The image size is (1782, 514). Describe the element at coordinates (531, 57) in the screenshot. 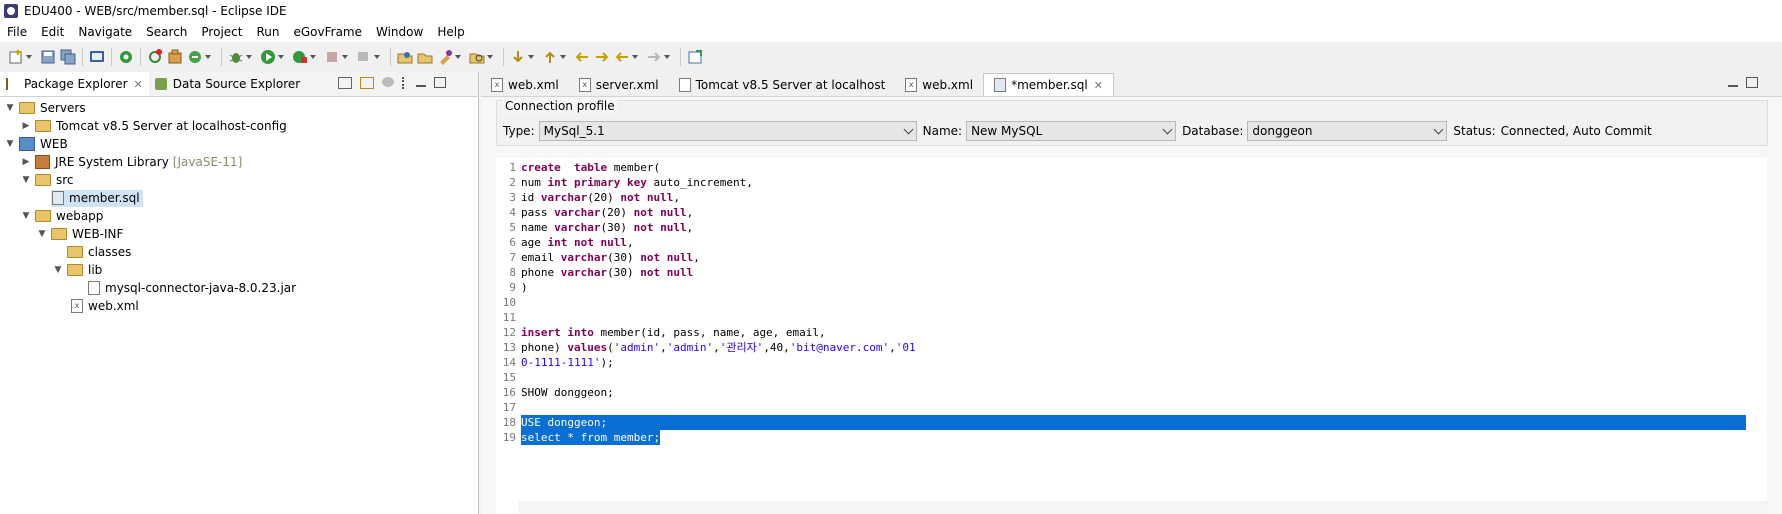

I see `next-annotation-dropdown-icon` at that location.